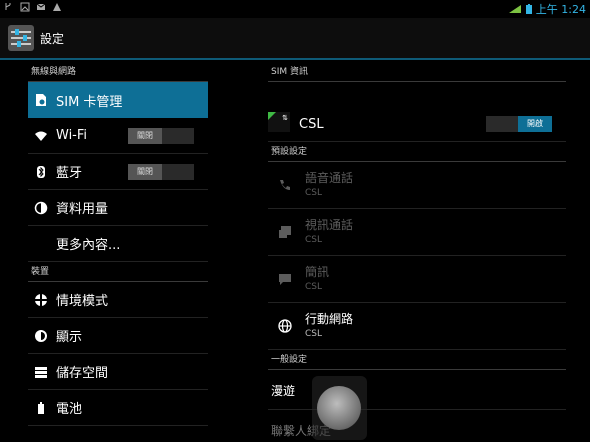 The width and height of the screenshot is (590, 442). Describe the element at coordinates (41, 136) in the screenshot. I see `wifi-icon` at that location.